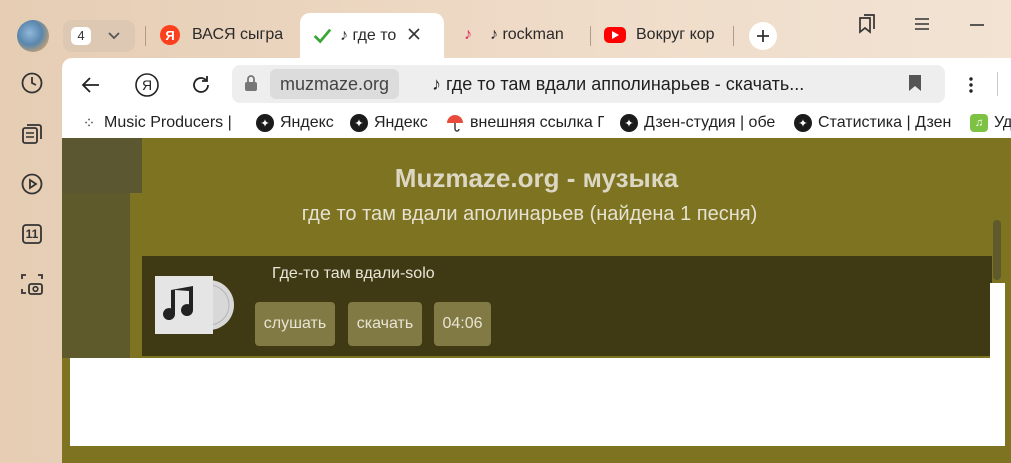 This screenshot has height=463, width=1011. I want to click on screenshot-icon, so click(32, 284).